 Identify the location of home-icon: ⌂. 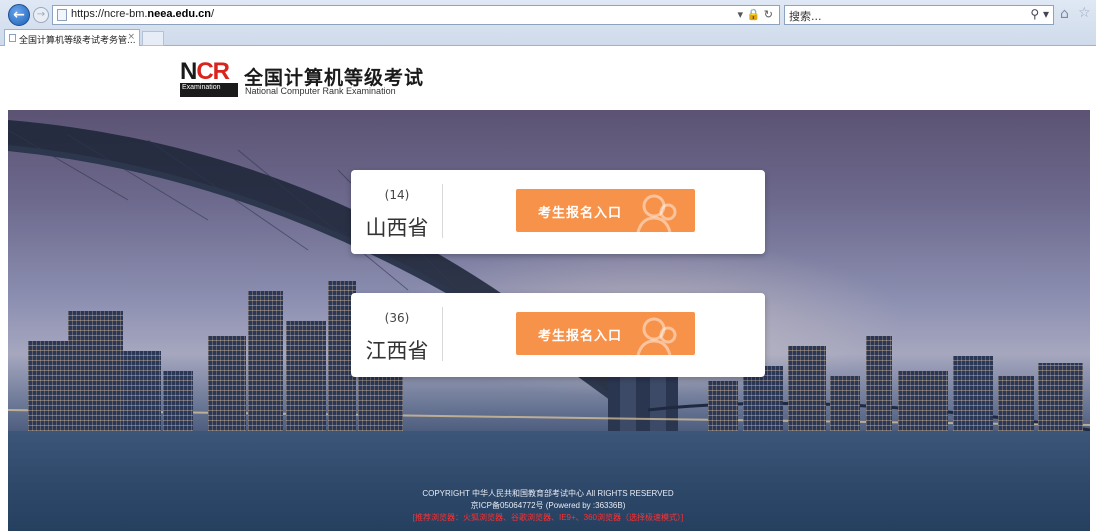
(1064, 14).